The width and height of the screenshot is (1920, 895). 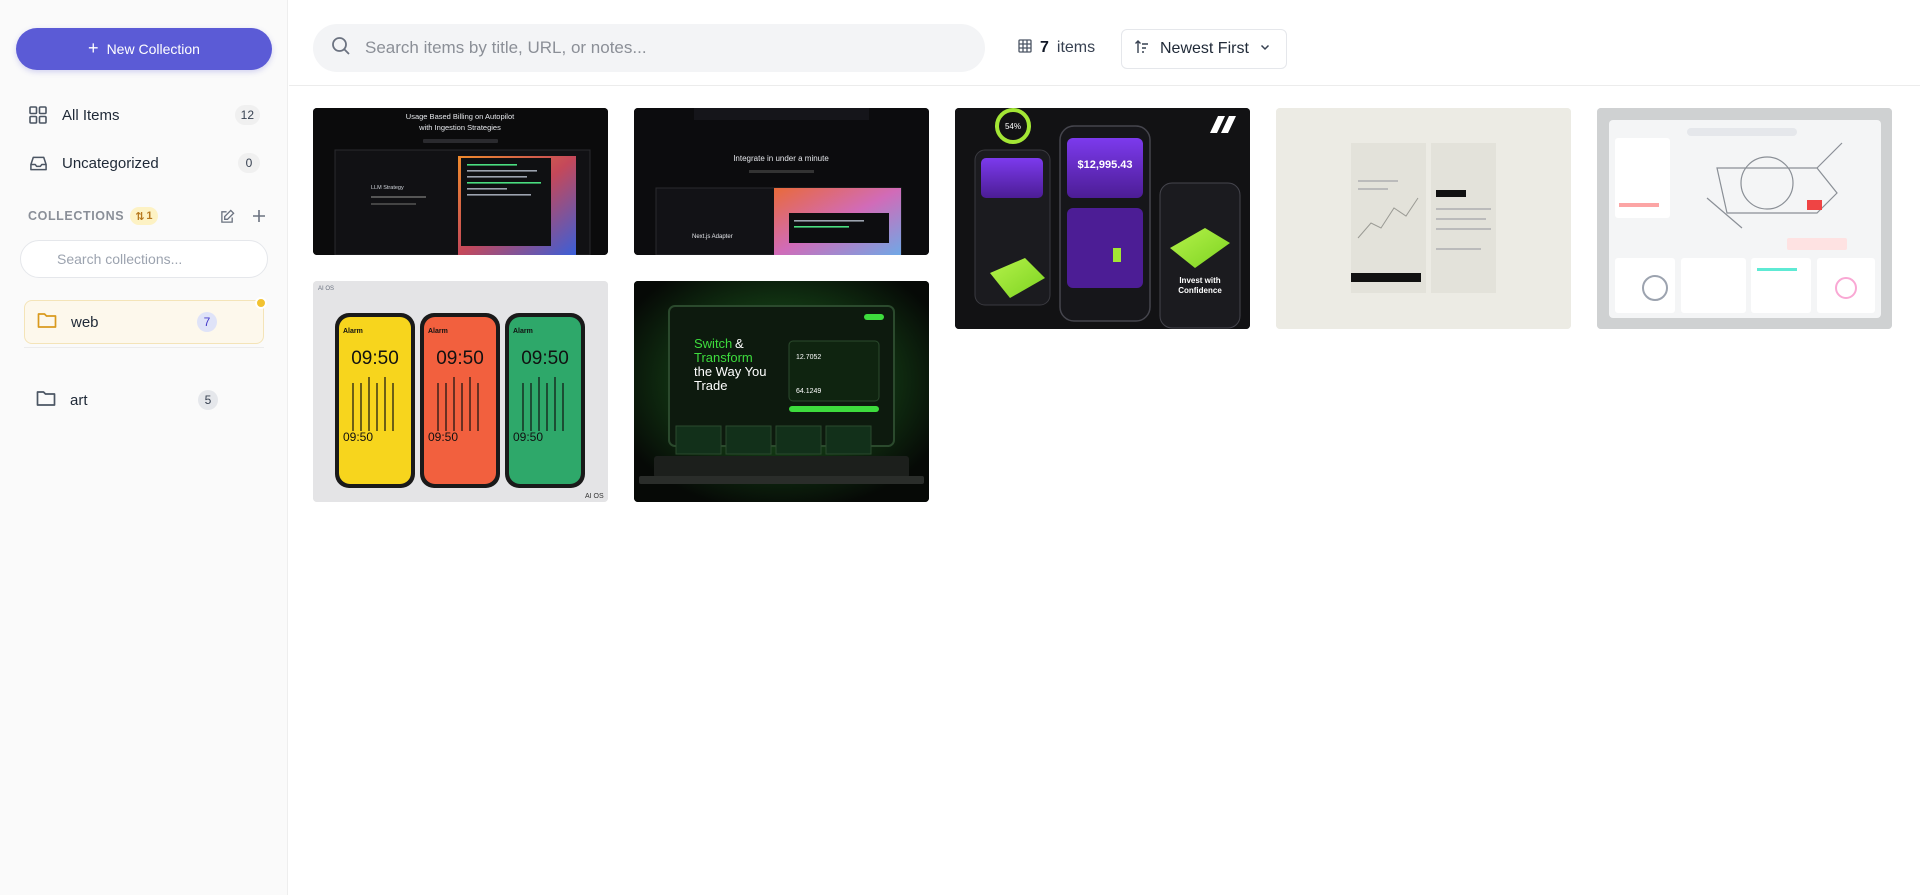 I want to click on folder-count: 7, so click(x=207, y=322).